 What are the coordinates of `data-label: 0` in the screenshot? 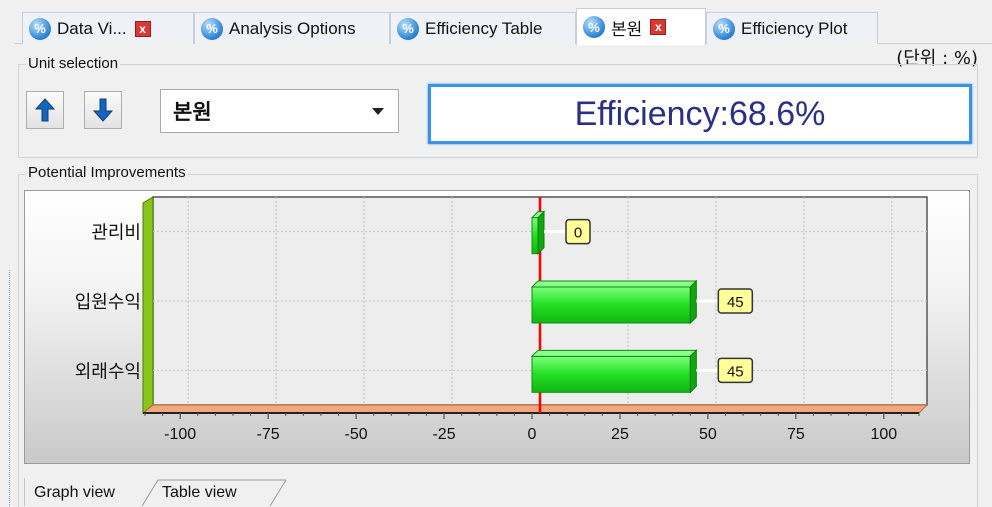 It's located at (578, 233).